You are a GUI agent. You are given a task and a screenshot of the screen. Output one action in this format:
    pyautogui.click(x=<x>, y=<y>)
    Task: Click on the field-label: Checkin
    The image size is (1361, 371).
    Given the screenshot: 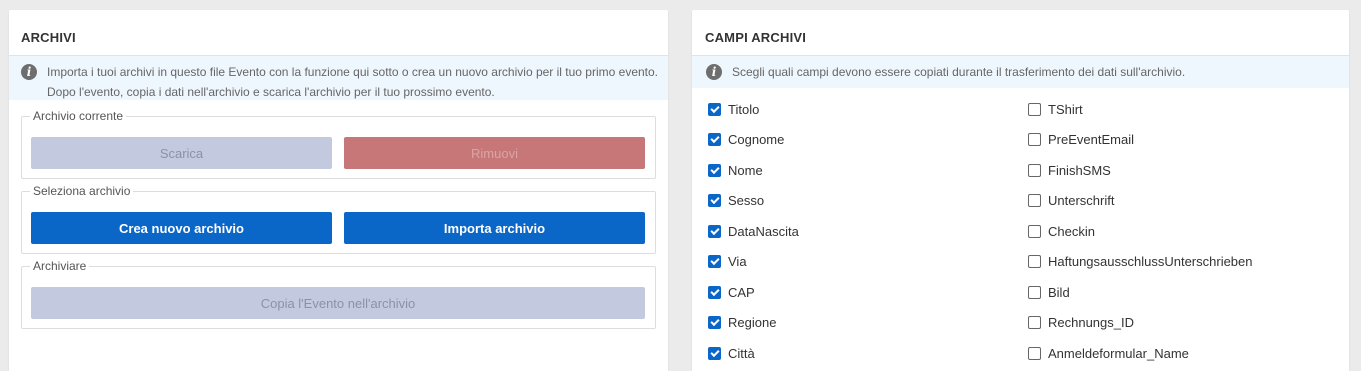 What is the action you would take?
    pyautogui.click(x=1071, y=231)
    